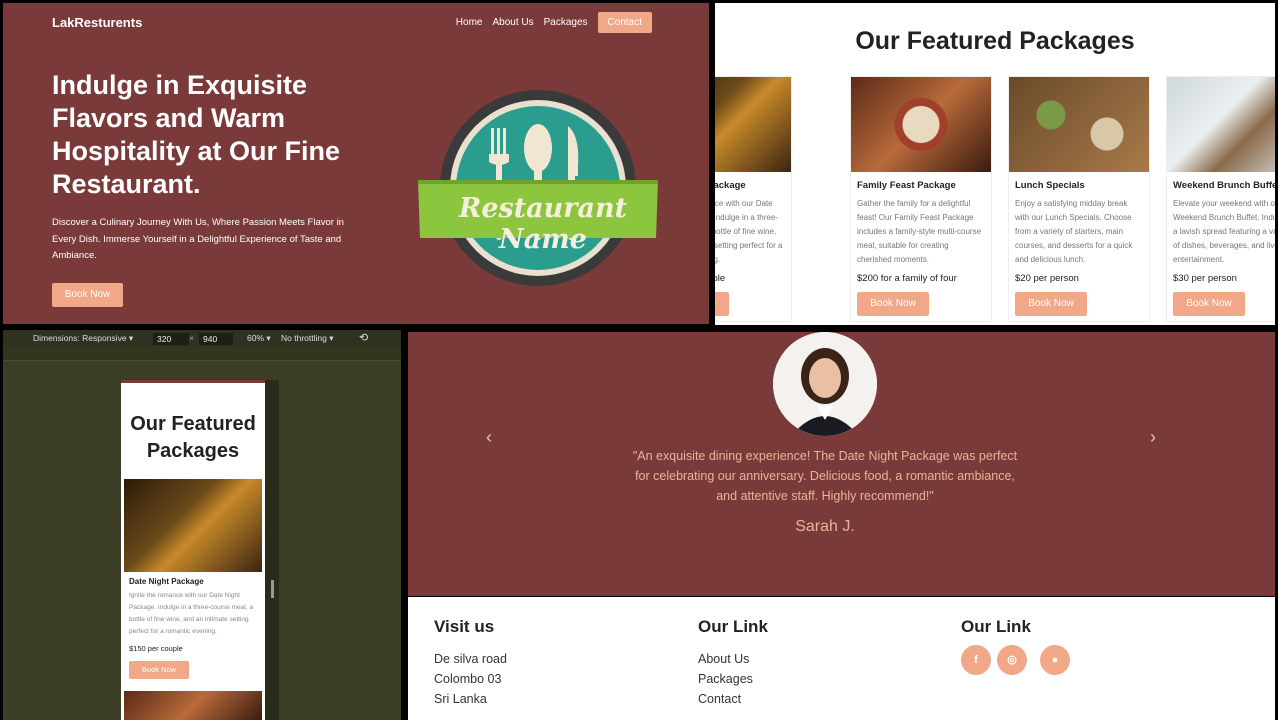 This screenshot has width=1278, height=720. I want to click on reviewer-avatar, so click(825, 384).